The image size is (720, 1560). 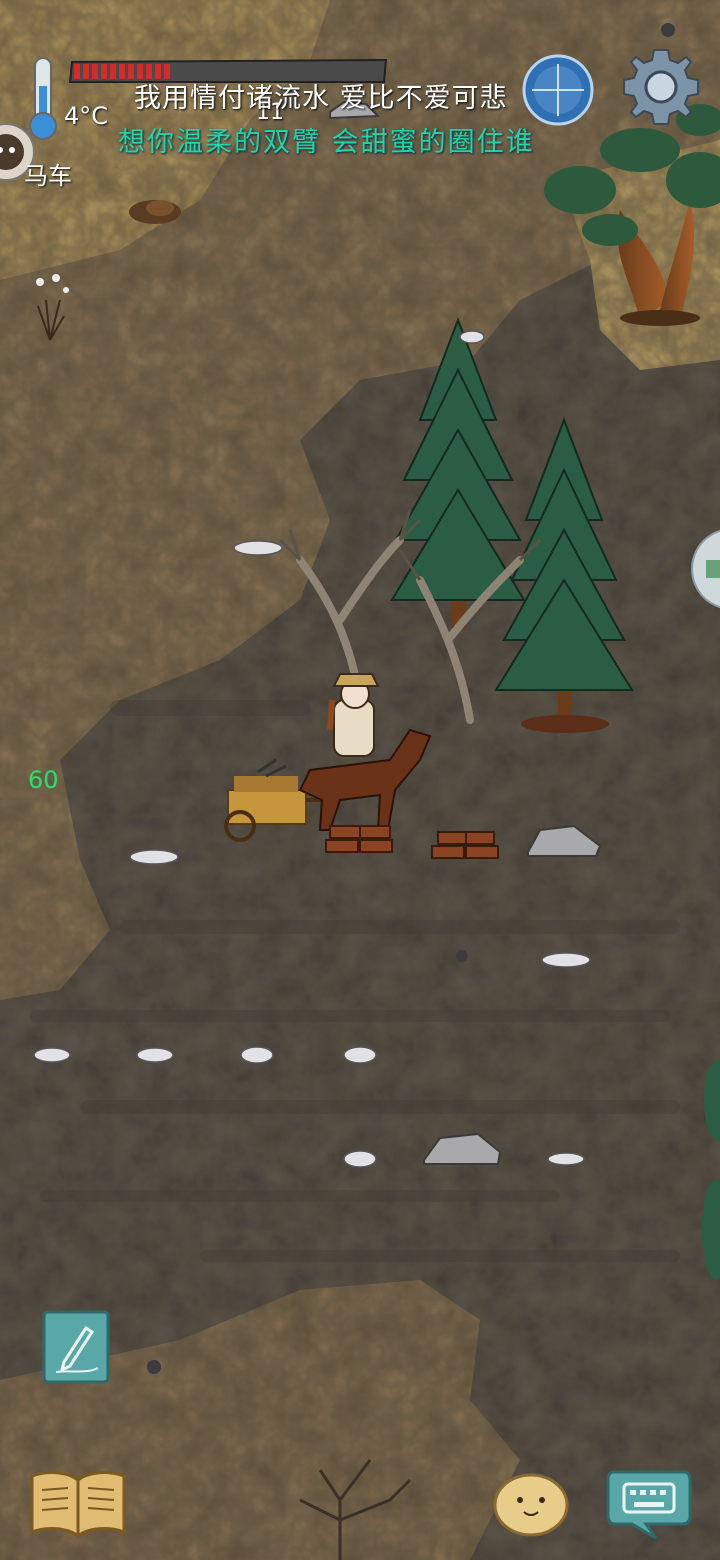 What do you see at coordinates (326, 142) in the screenshot?
I see `lyric-line-2: 想你温柔的双臂 会甜蜜的圈住谁` at bounding box center [326, 142].